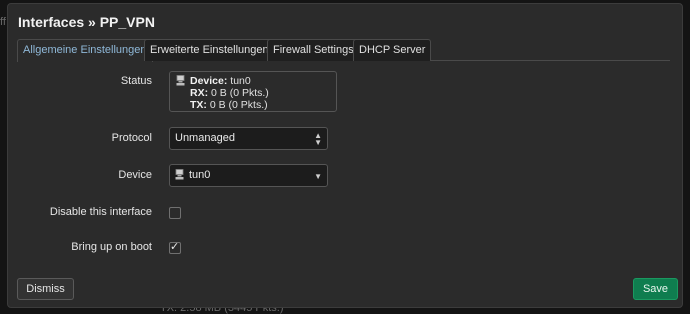 This screenshot has width=690, height=314. What do you see at coordinates (45, 289) in the screenshot?
I see `dismiss-button: Dismiss` at bounding box center [45, 289].